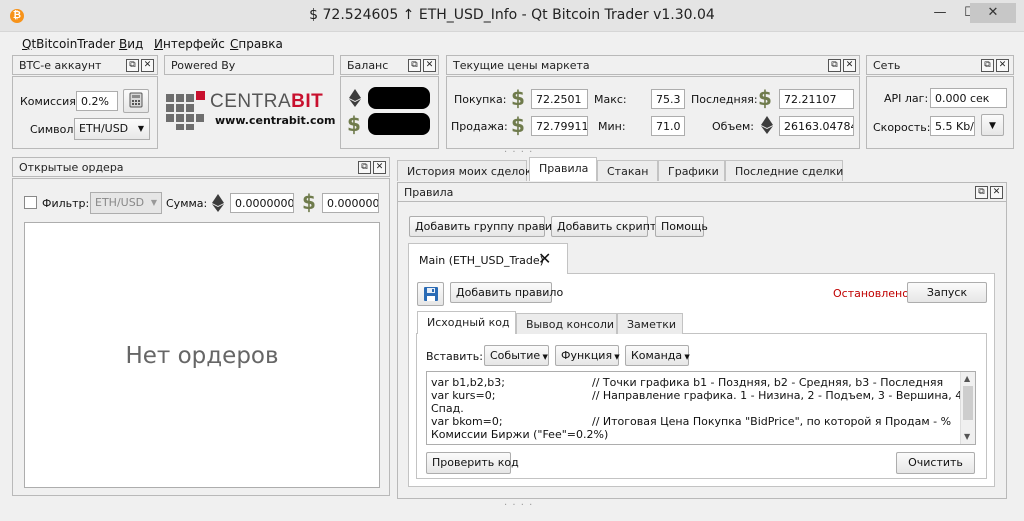  I want to click on close-window-button: ✕, so click(993, 13).